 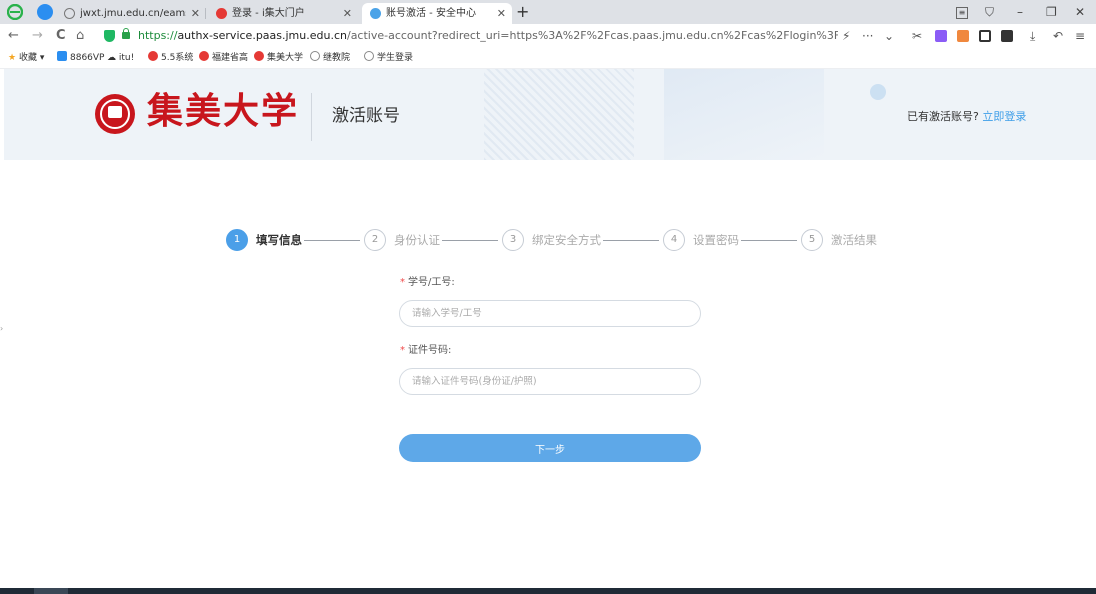 What do you see at coordinates (962, 13) in the screenshot?
I see `reader-icon: ≡` at bounding box center [962, 13].